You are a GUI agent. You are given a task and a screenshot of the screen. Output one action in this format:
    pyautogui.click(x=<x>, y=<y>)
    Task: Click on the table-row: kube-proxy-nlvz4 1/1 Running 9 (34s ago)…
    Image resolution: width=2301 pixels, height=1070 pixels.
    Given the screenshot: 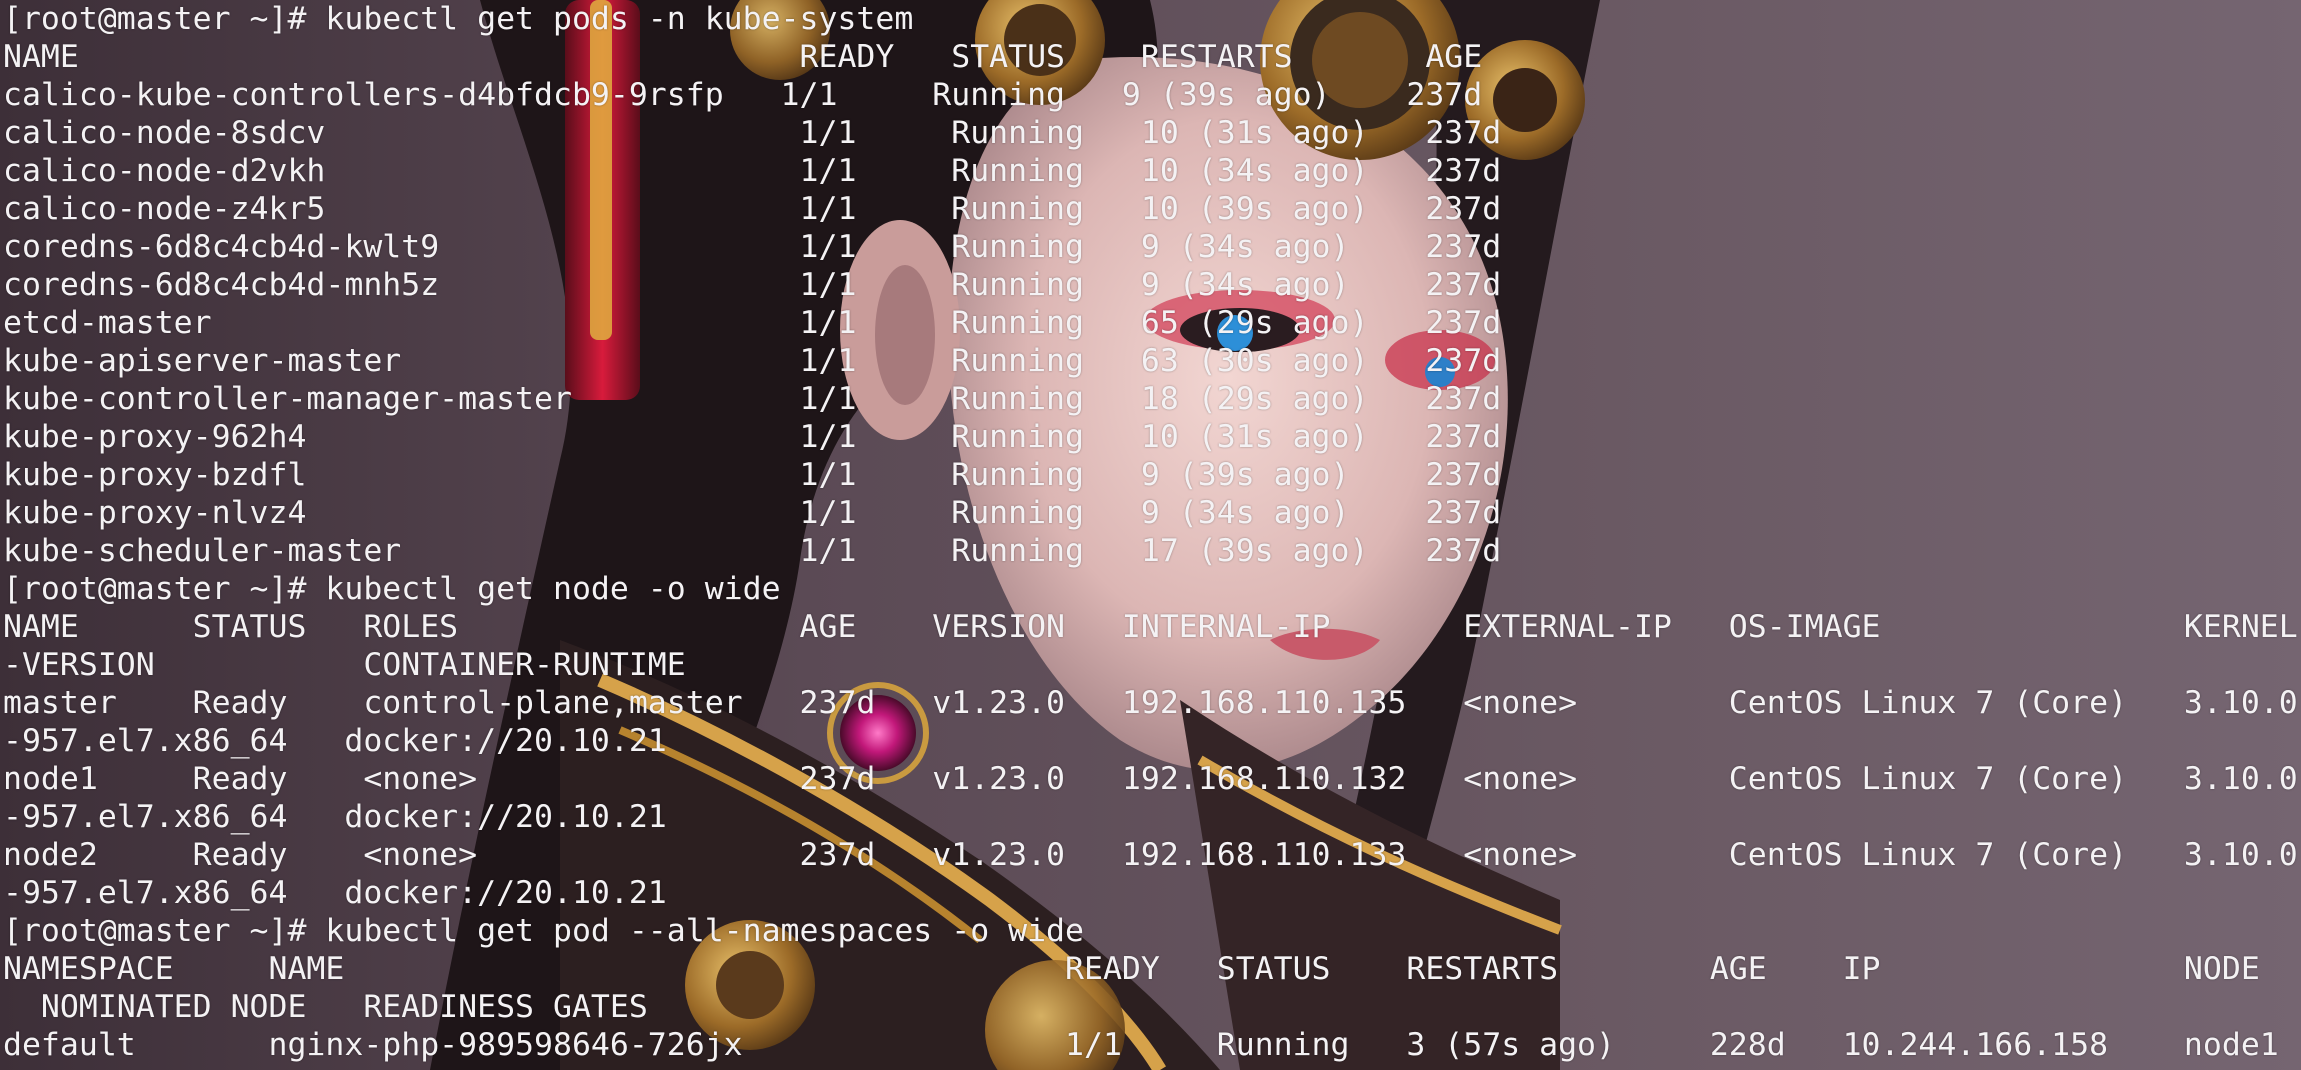 What is the action you would take?
    pyautogui.click(x=752, y=513)
    